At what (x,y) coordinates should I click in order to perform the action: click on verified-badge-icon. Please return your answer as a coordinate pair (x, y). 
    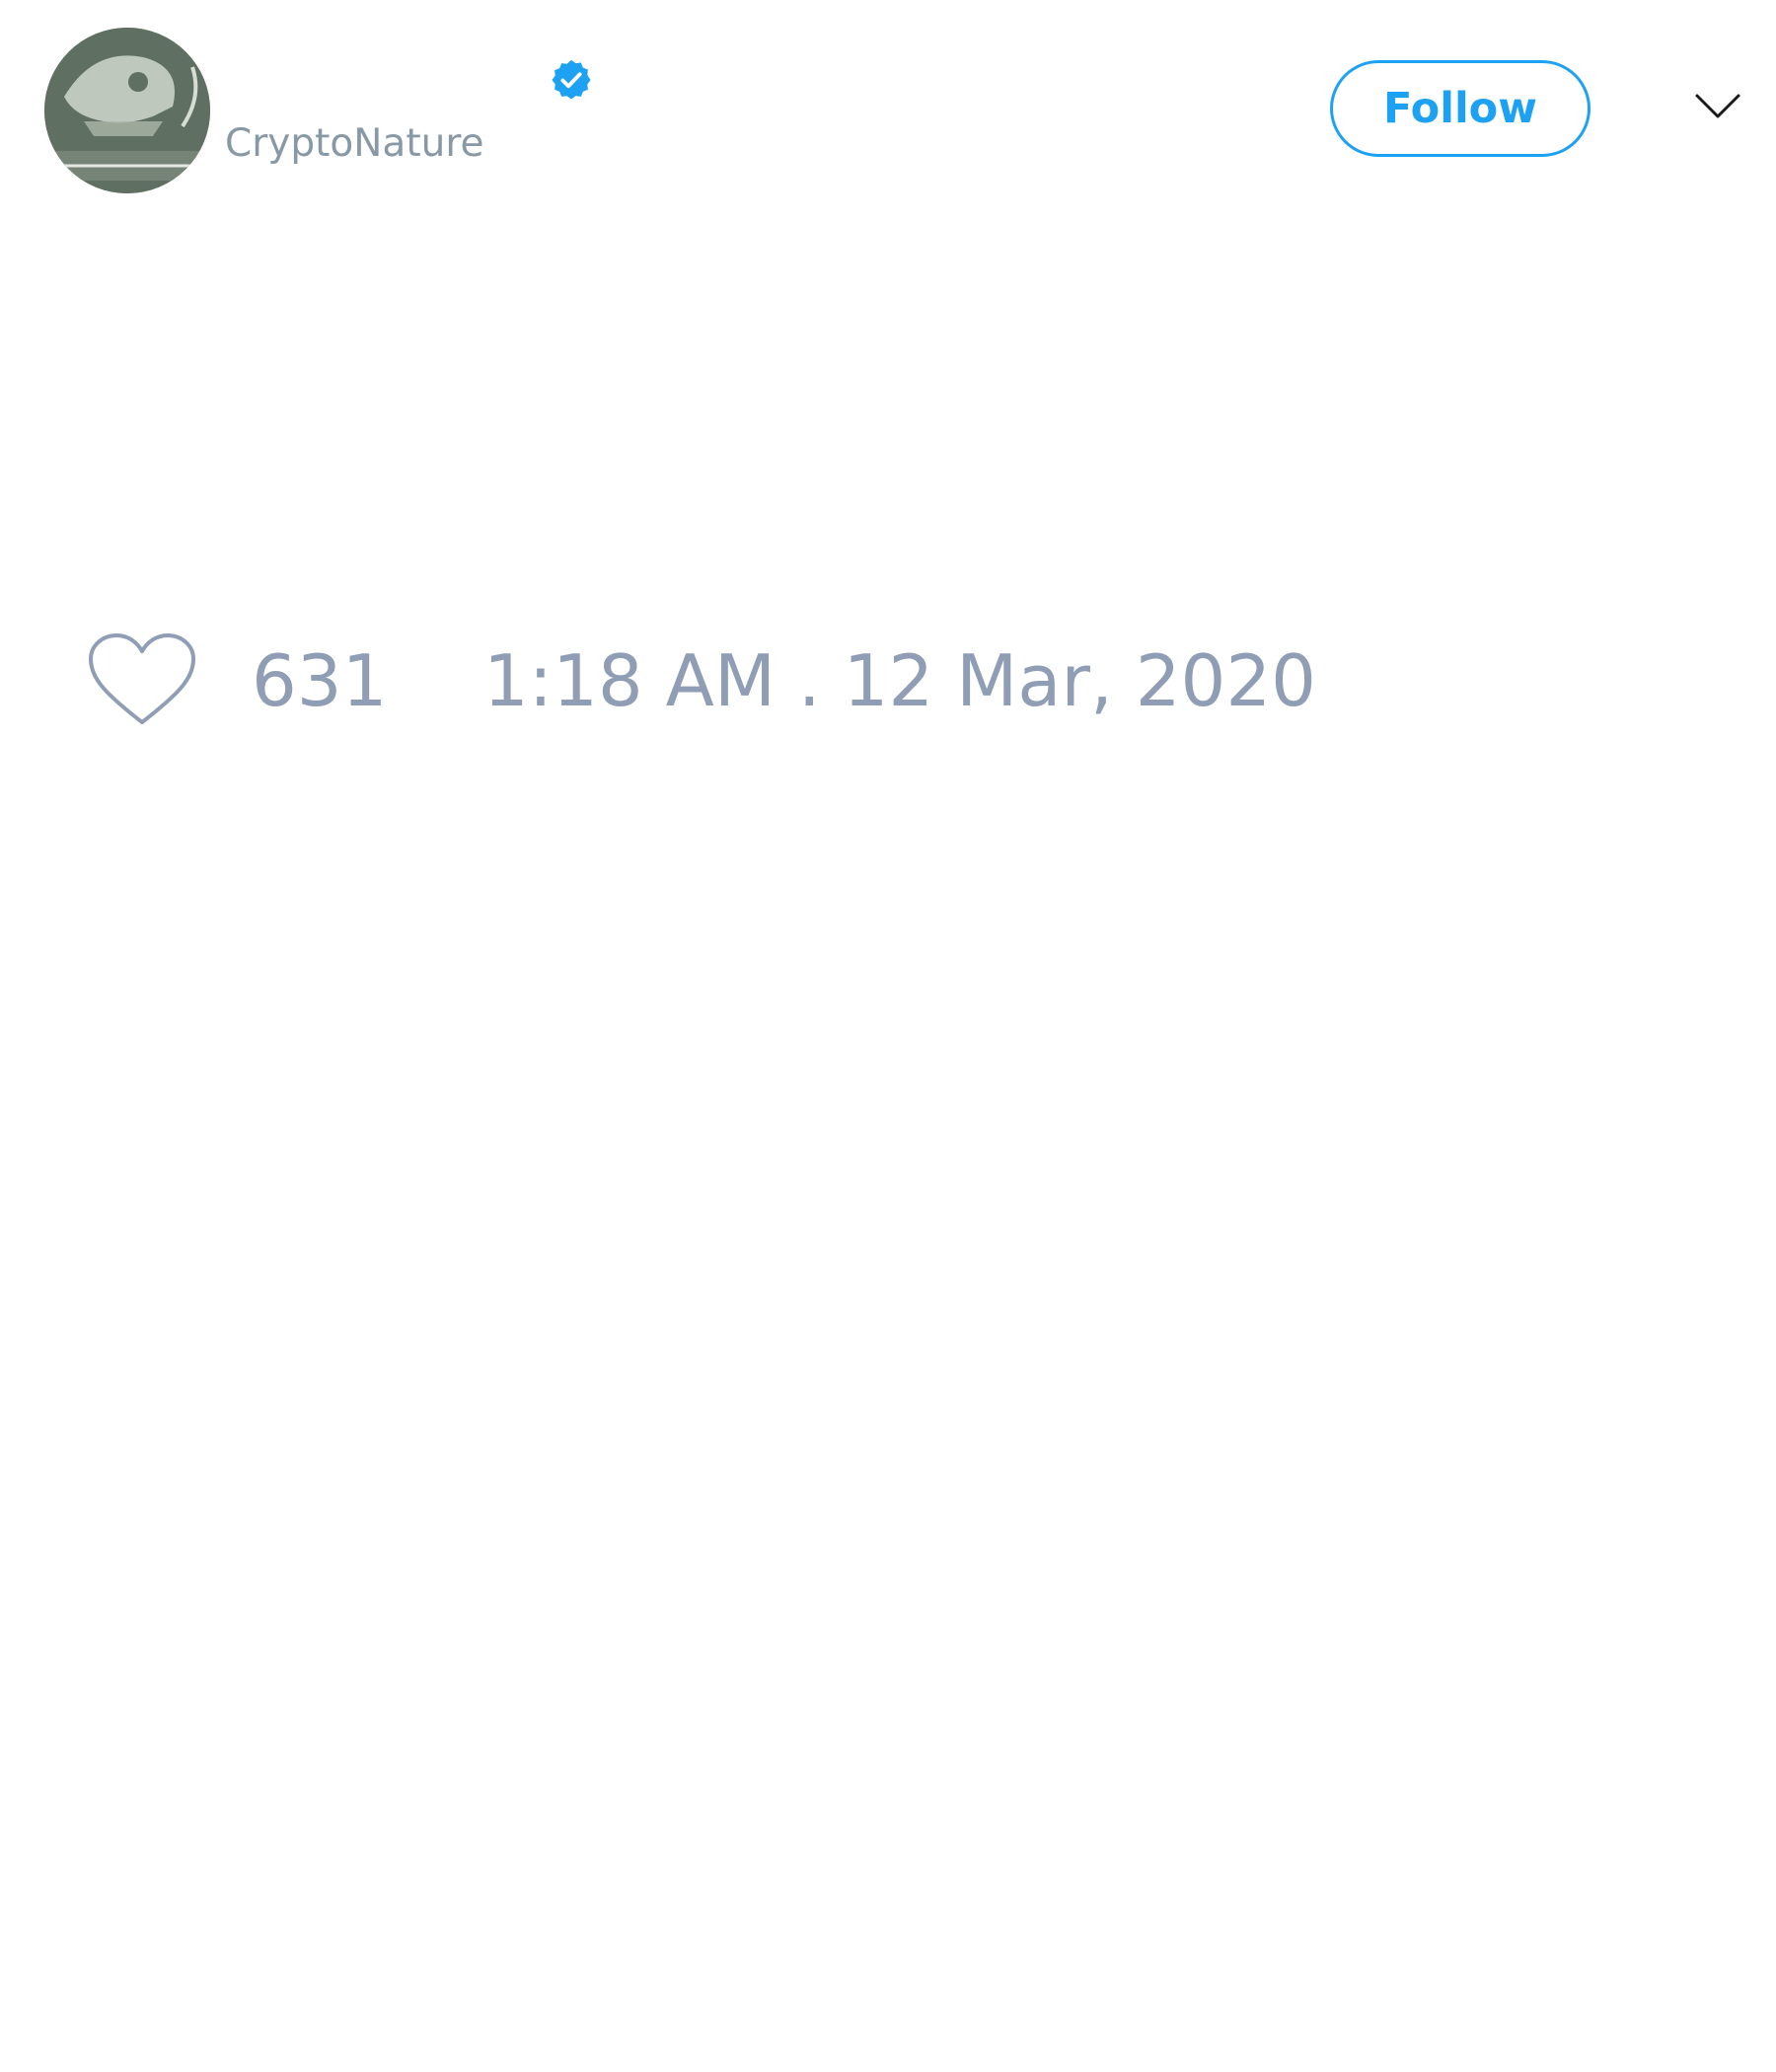
    Looking at the image, I should click on (572, 80).